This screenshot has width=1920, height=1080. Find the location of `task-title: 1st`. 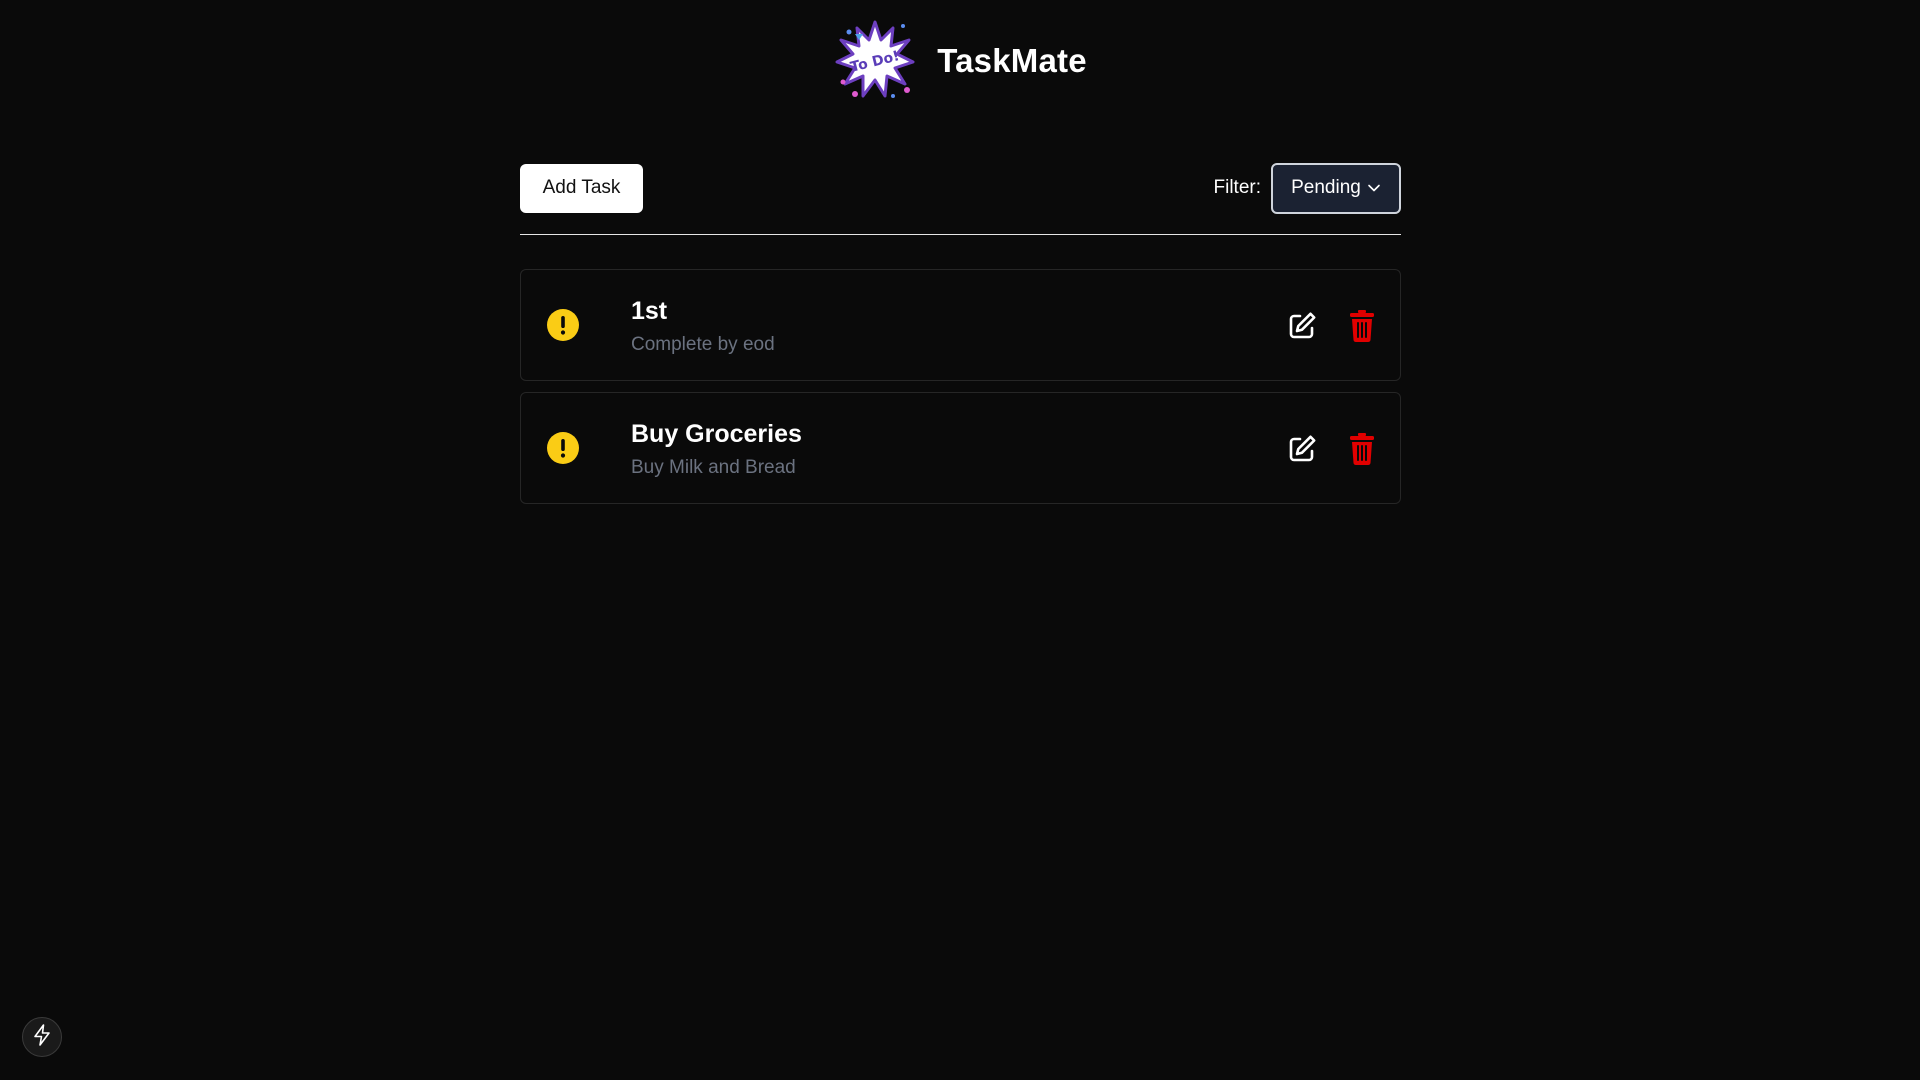

task-title: 1st is located at coordinates (649, 311).